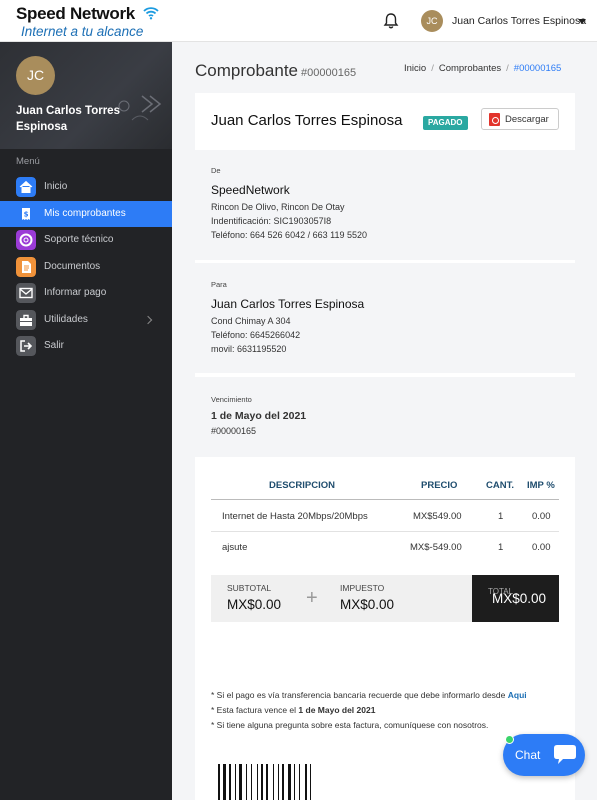 This screenshot has width=597, height=800. Describe the element at coordinates (148, 320) in the screenshot. I see `chevron-right-icon` at that location.